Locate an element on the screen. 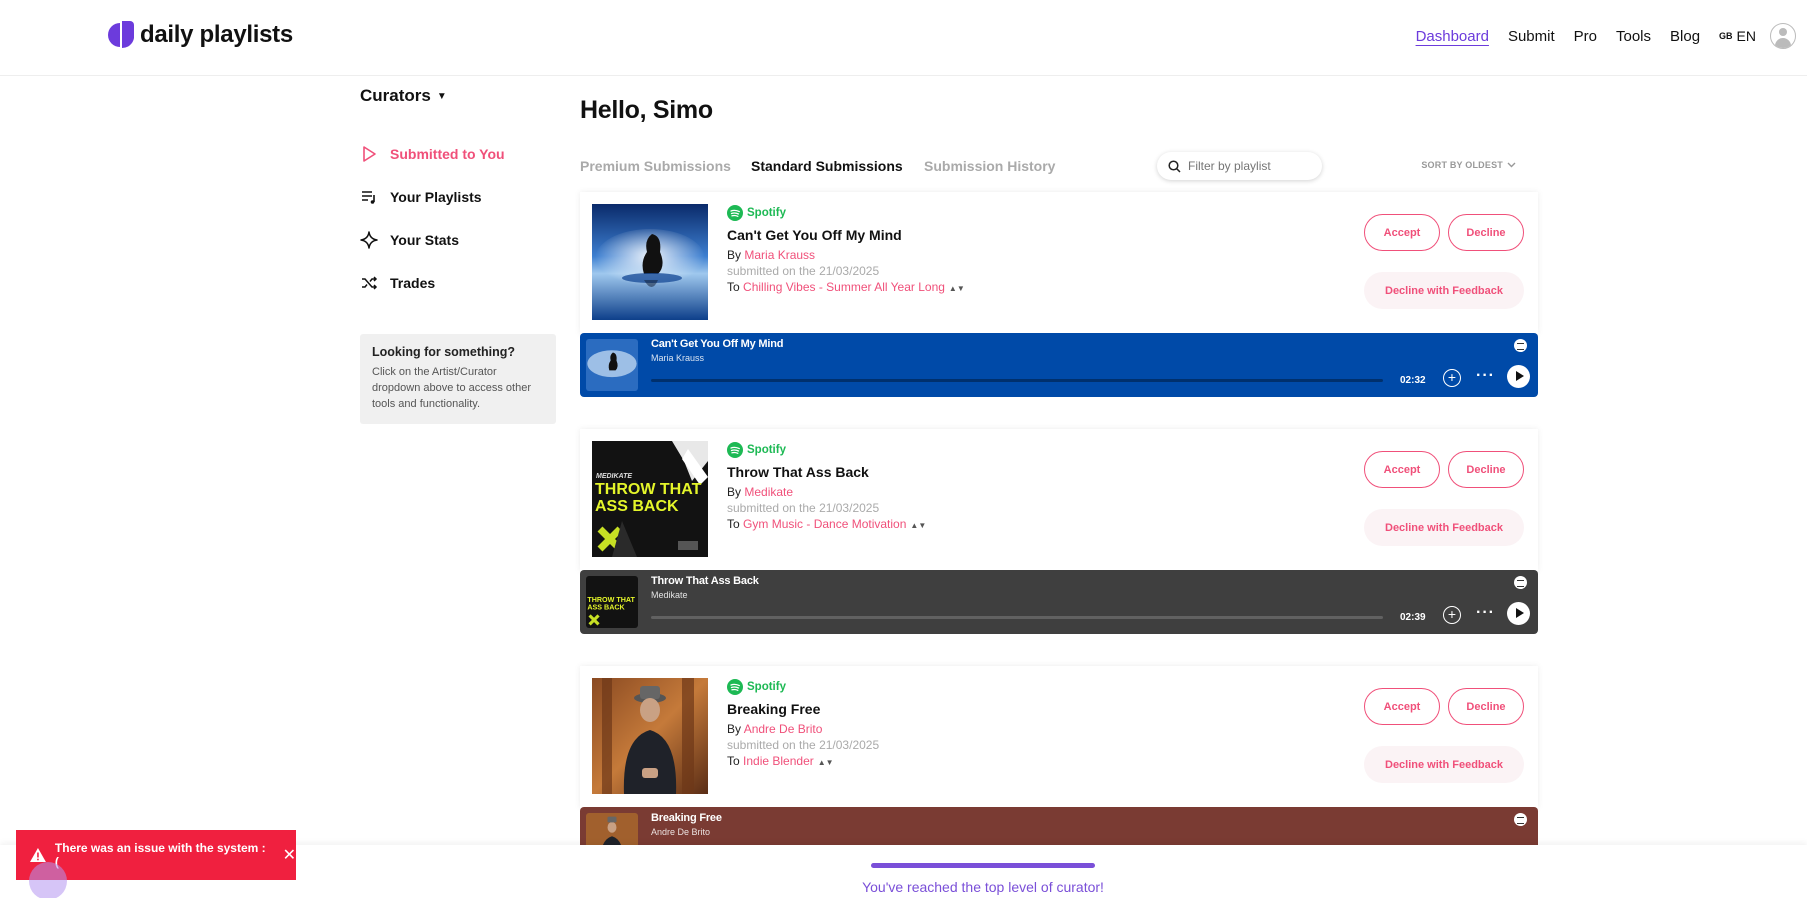 The height and width of the screenshot is (898, 1807). player-duration: 02:39 is located at coordinates (1413, 617).